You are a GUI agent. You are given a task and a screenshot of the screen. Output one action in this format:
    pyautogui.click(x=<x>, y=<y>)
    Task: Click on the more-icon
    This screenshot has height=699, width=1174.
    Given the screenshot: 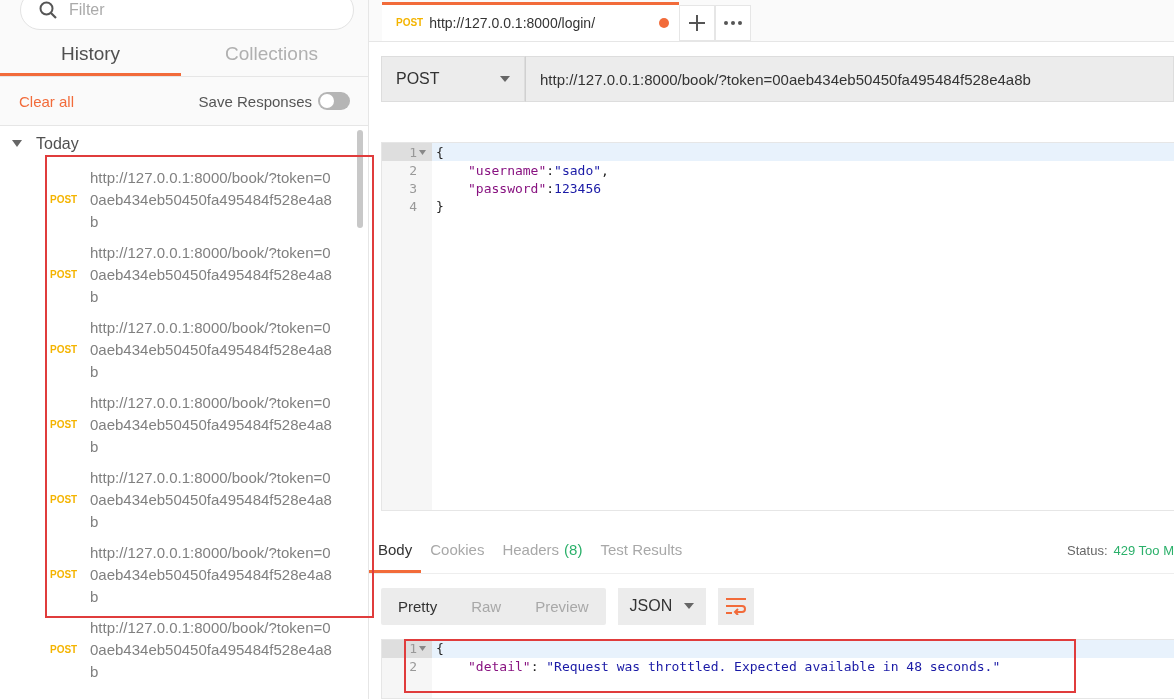 What is the action you would take?
    pyautogui.click(x=733, y=22)
    